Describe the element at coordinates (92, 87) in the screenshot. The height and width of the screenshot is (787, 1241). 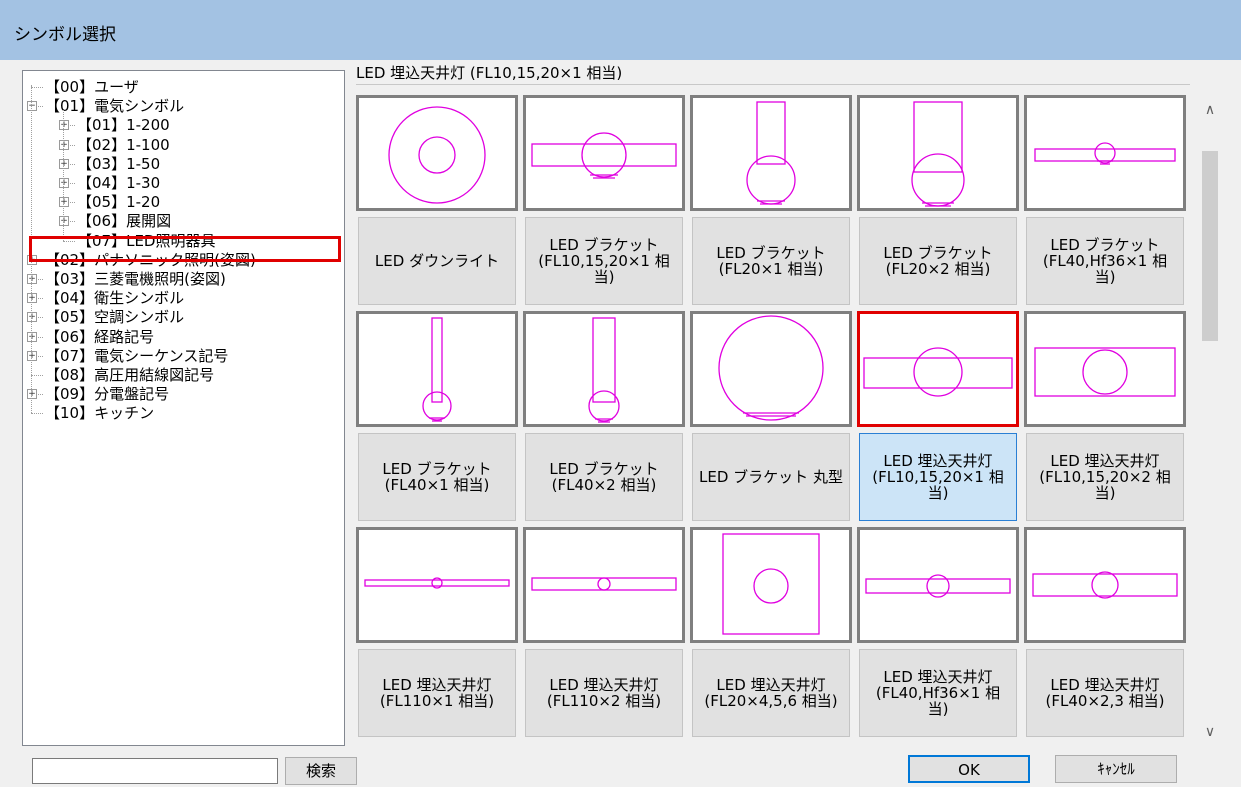
I see `tree-item: 【00】ユーザ` at that location.